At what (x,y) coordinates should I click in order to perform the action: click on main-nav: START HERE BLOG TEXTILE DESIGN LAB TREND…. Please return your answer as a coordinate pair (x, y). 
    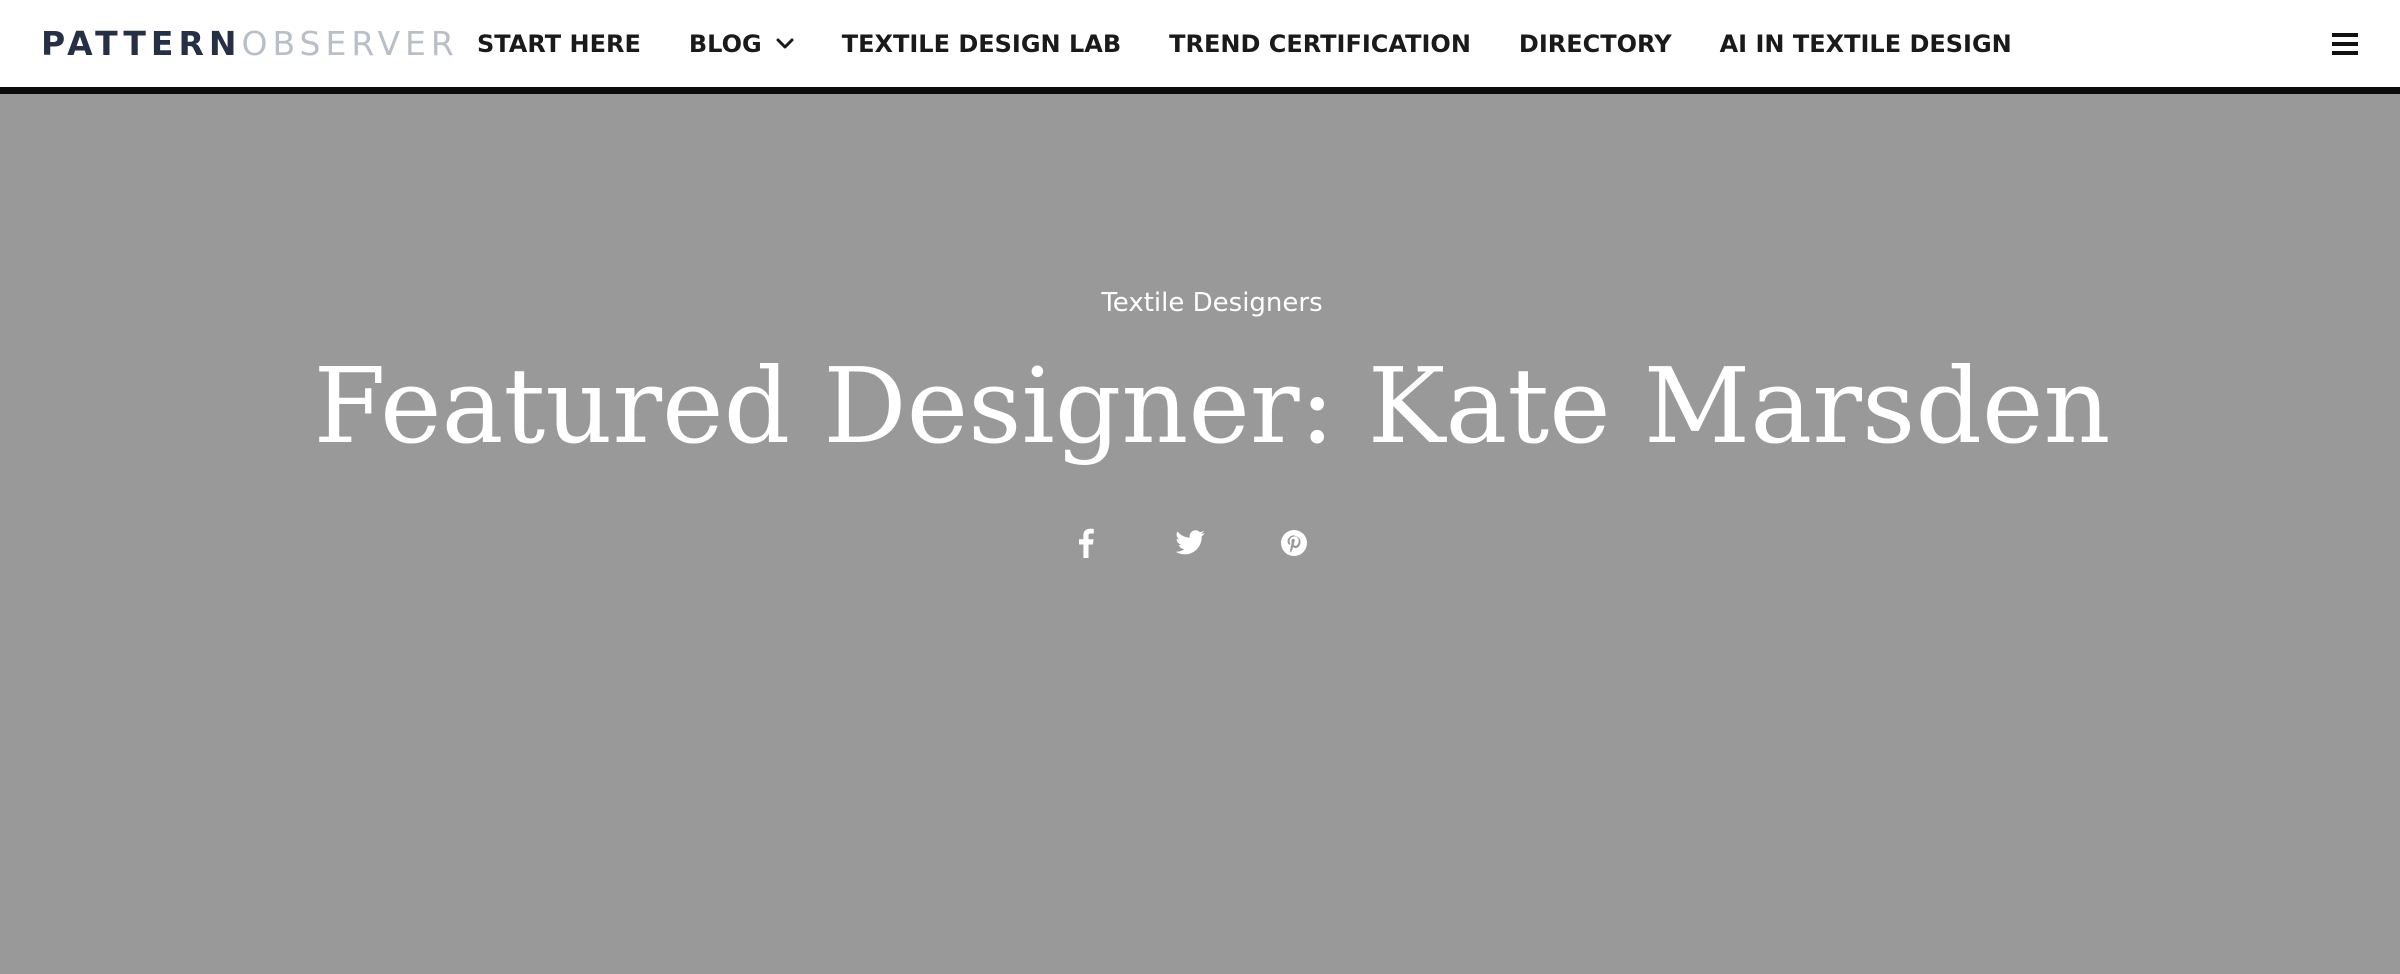
    Looking at the image, I should click on (1244, 44).